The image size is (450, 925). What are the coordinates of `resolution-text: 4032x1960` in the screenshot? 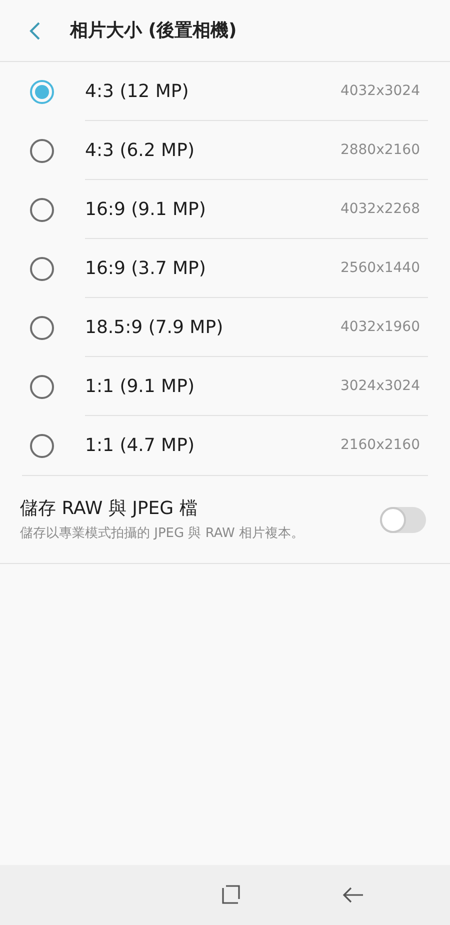 It's located at (380, 327).